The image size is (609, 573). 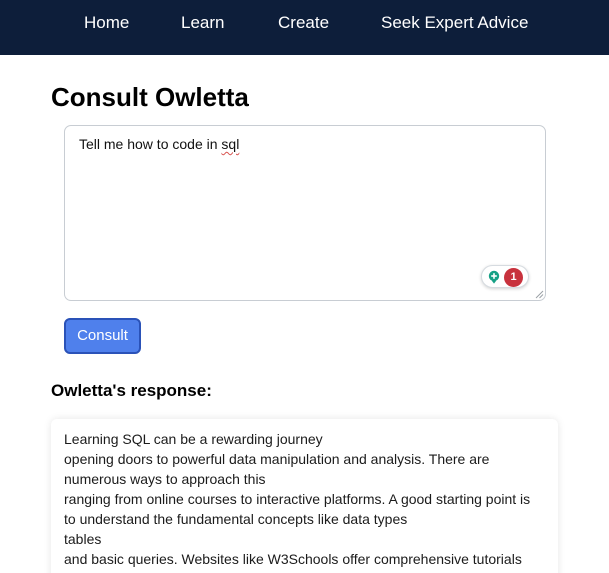 I want to click on consult-button: Consult, so click(x=102, y=336).